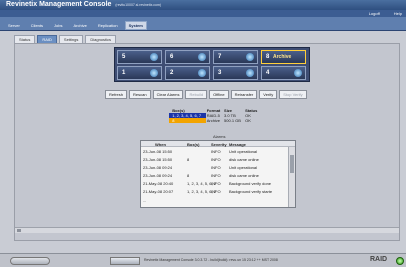 The width and height of the screenshot is (406, 267). What do you see at coordinates (193, 144) in the screenshot?
I see `col-boxes: Box(s)` at bounding box center [193, 144].